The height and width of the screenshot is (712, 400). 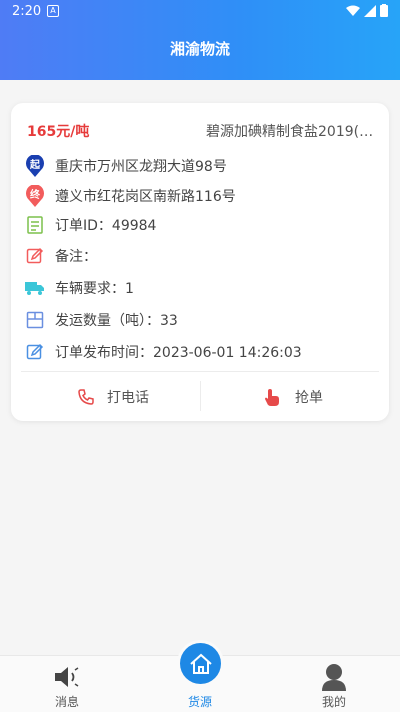 What do you see at coordinates (309, 398) in the screenshot?
I see `grab-label: 抢单` at bounding box center [309, 398].